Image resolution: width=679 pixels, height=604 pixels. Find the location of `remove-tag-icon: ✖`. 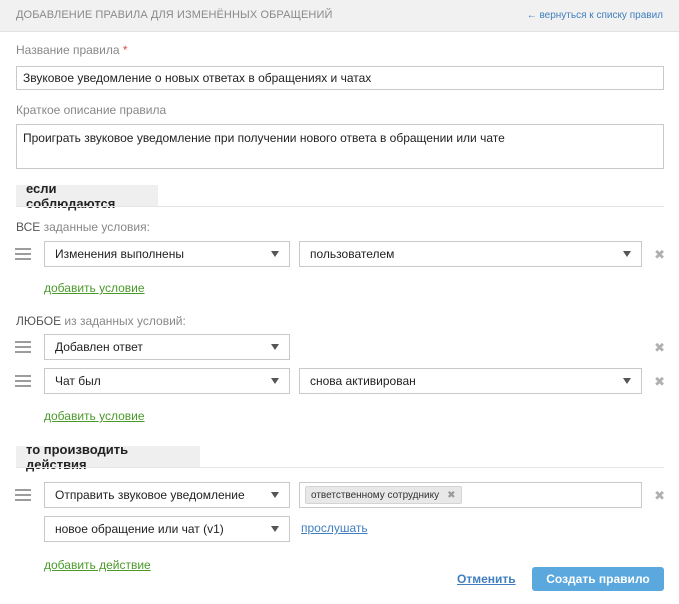

remove-tag-icon: ✖ is located at coordinates (451, 495).